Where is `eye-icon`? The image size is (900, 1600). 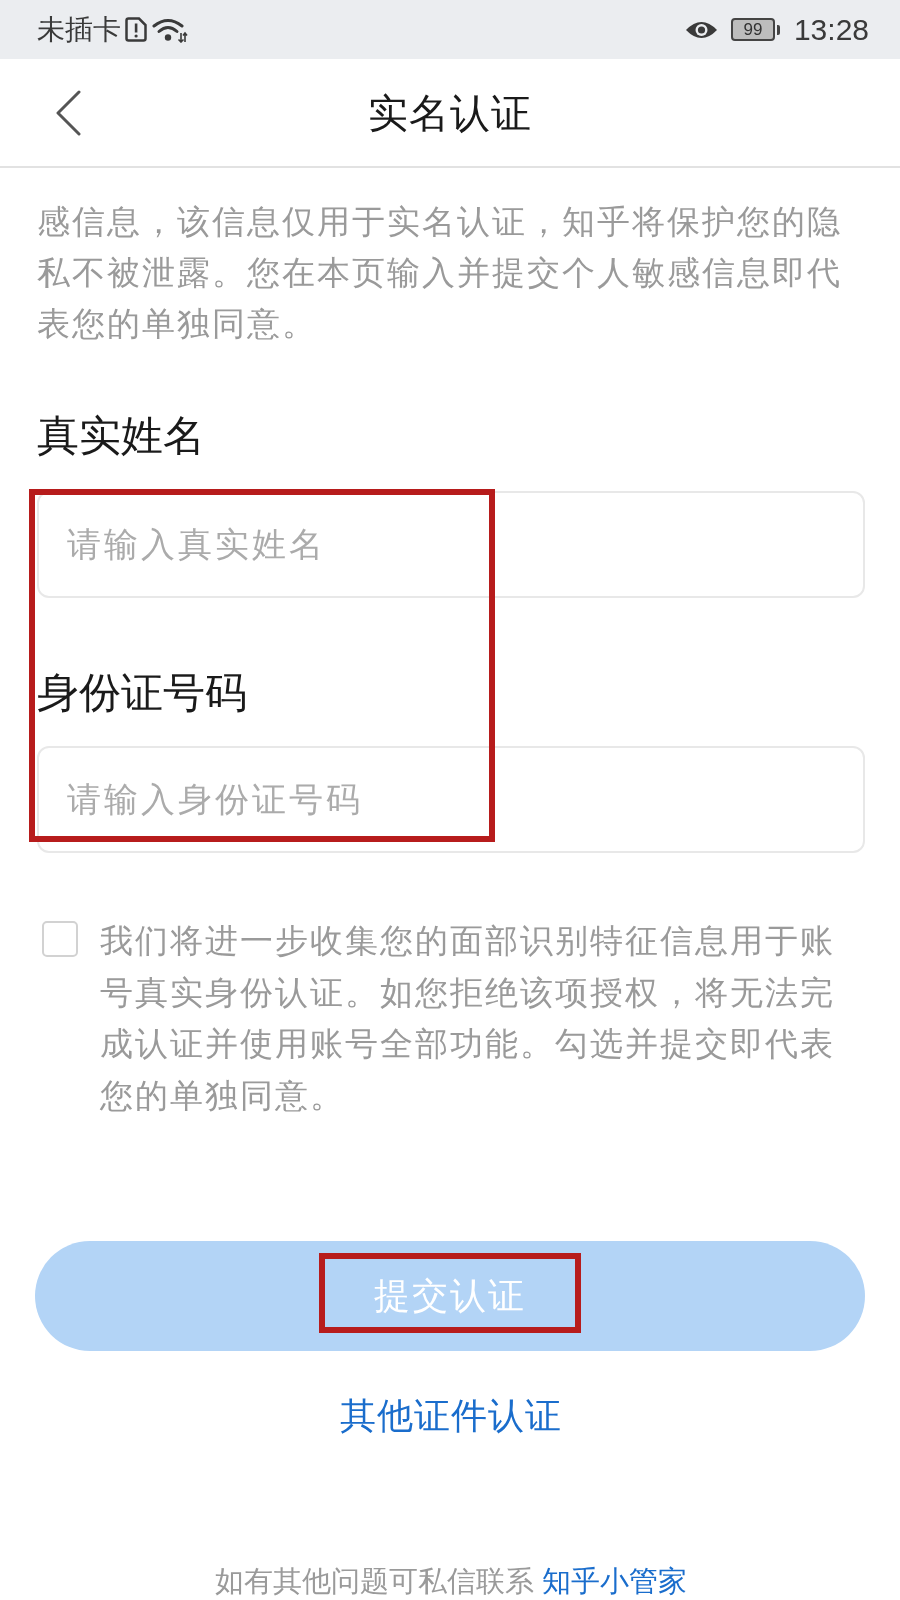
eye-icon is located at coordinates (701, 29).